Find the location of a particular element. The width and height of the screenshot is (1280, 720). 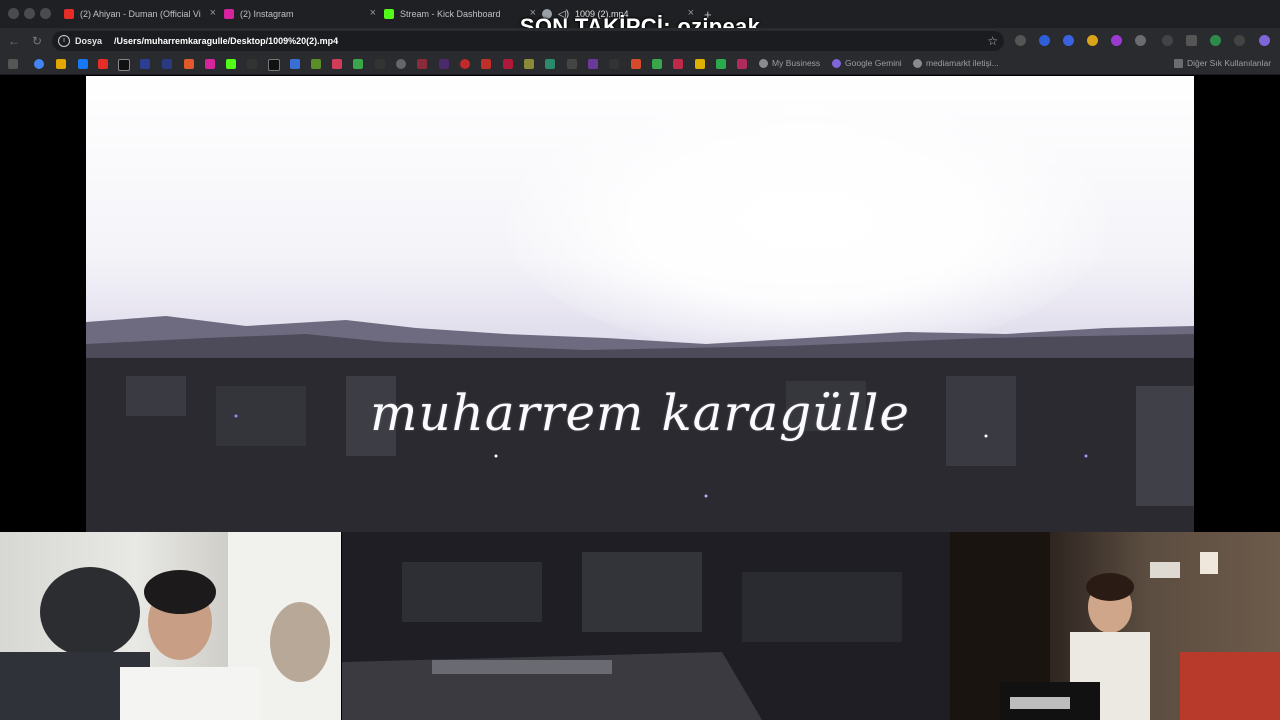

webcam-right is located at coordinates (1115, 626).